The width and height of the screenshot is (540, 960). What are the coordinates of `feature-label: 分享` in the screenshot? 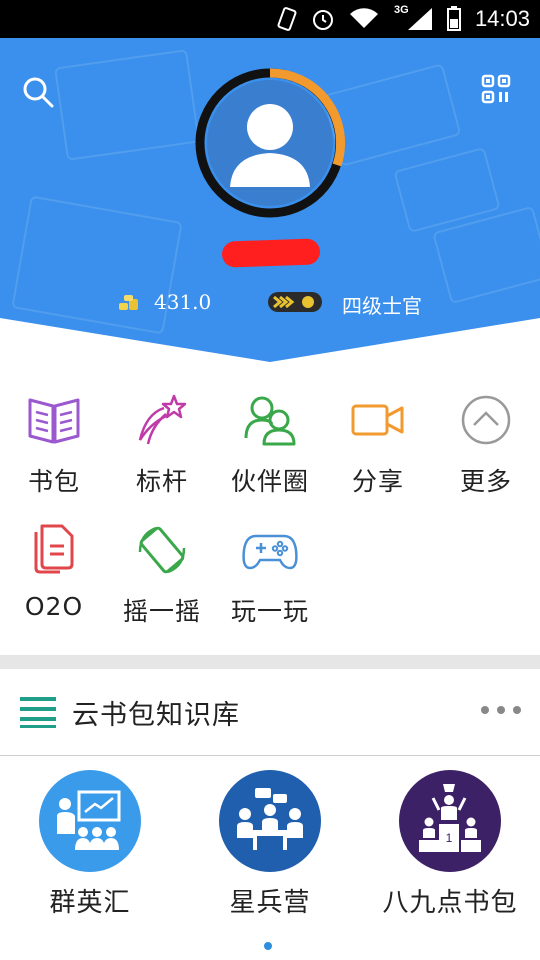 It's located at (377, 481).